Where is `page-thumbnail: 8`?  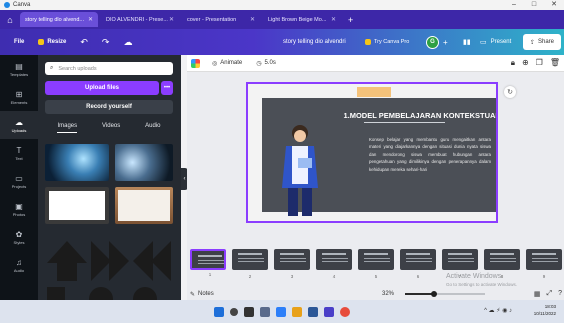 page-thumbnail: 8 is located at coordinates (502, 264).